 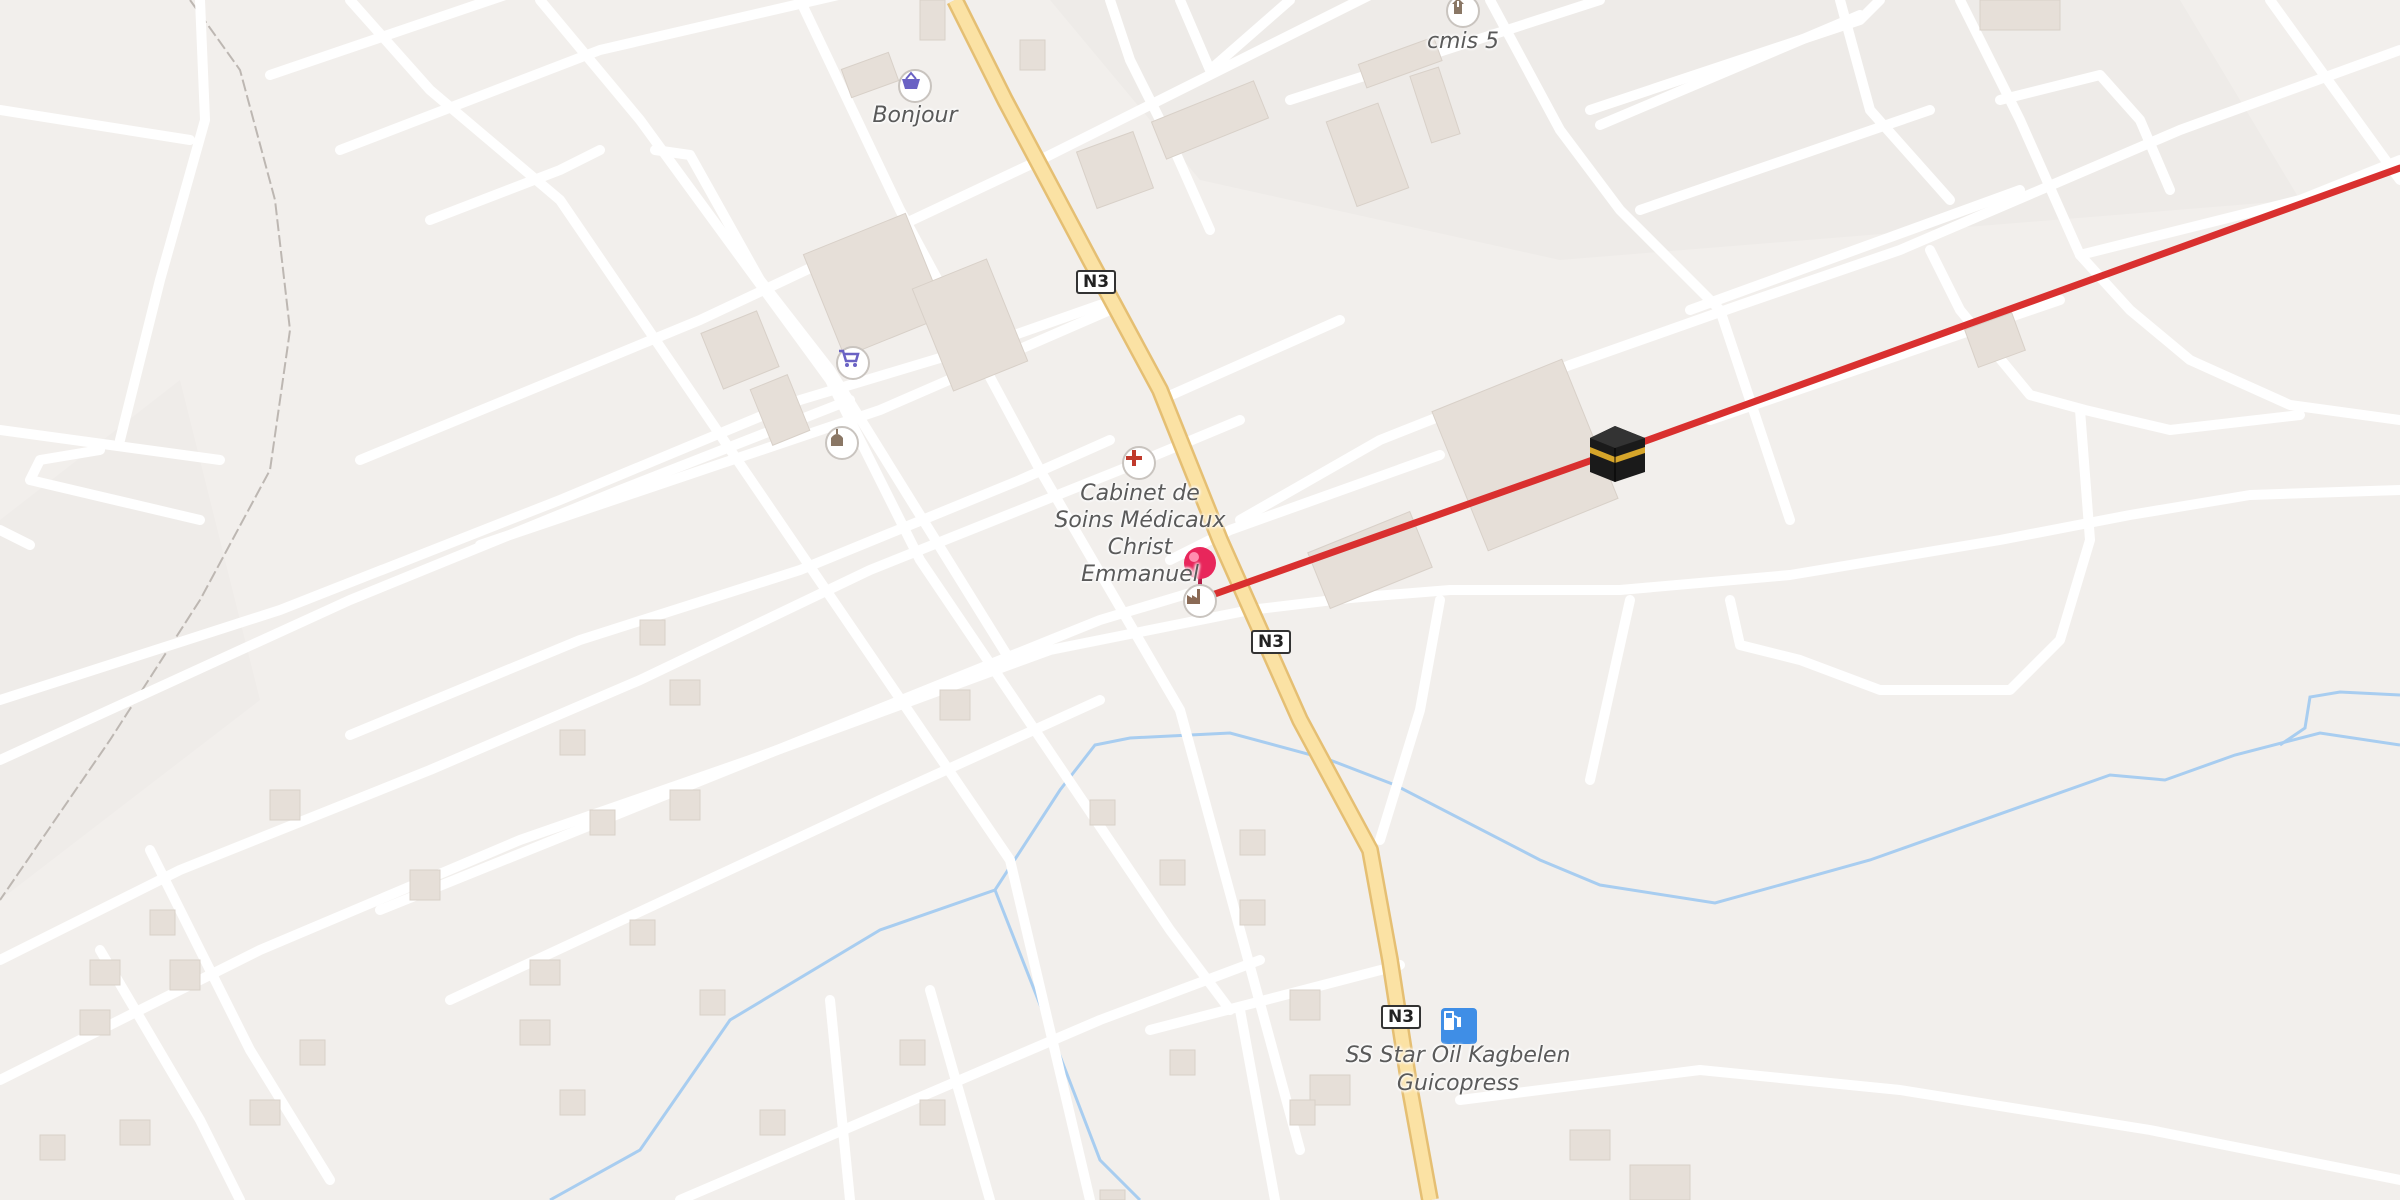 What do you see at coordinates (1463, 41) in the screenshot?
I see `place-label-cmis5: cmis 5` at bounding box center [1463, 41].